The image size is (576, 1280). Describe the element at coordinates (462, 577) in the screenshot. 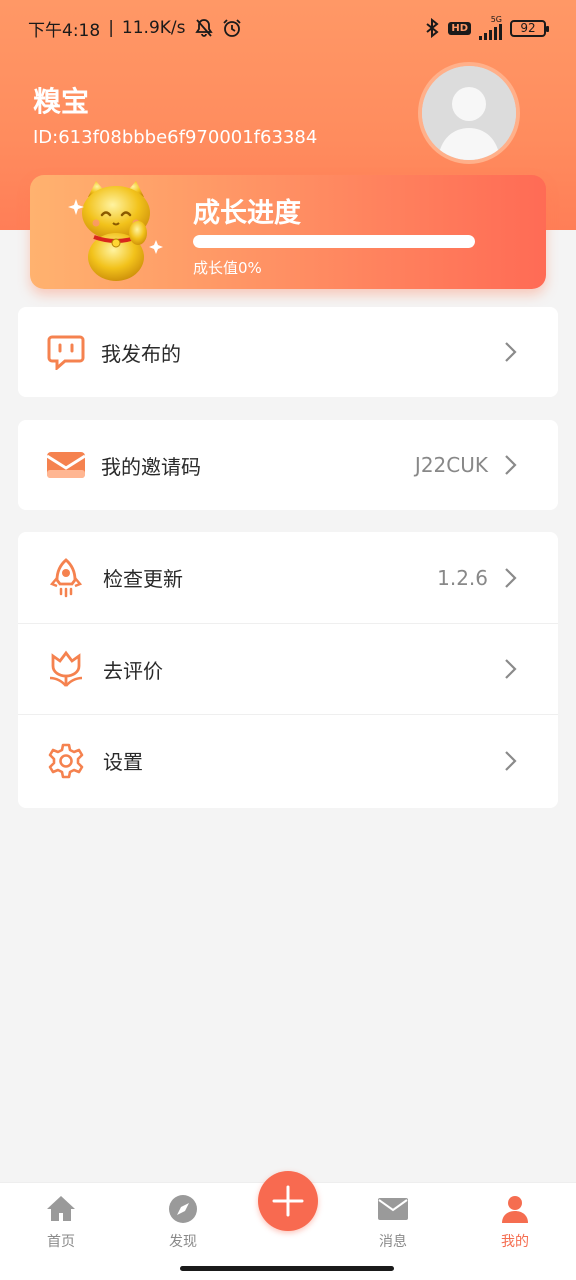

I see `app-version-value: 1.2.6` at that location.